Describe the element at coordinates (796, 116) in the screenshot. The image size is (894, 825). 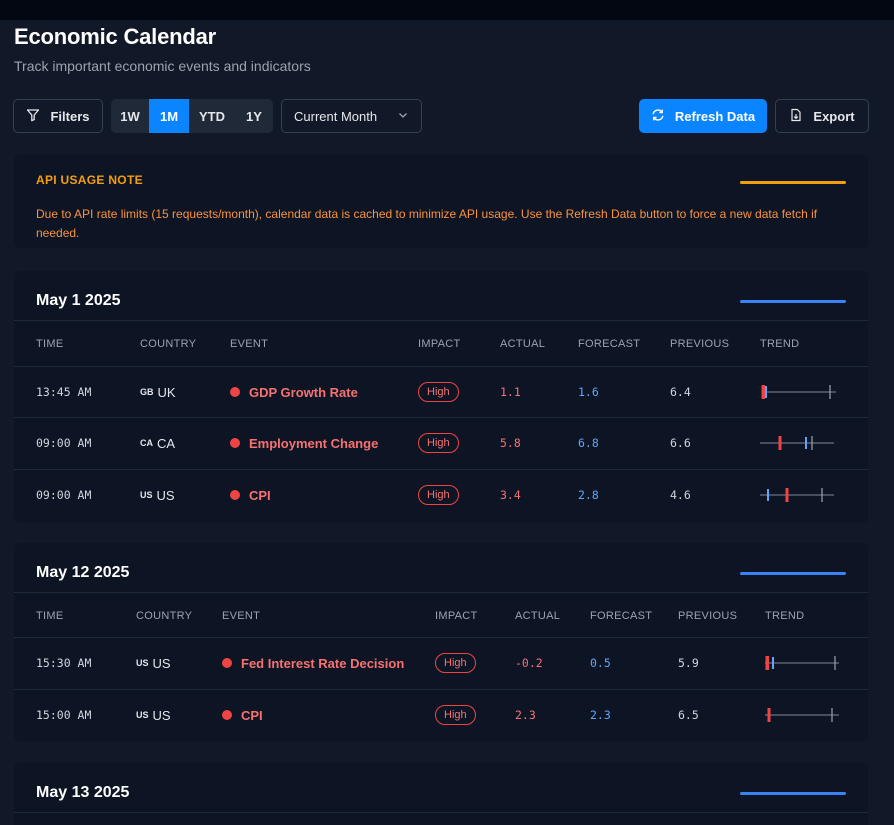
I see `file-download-icon` at that location.